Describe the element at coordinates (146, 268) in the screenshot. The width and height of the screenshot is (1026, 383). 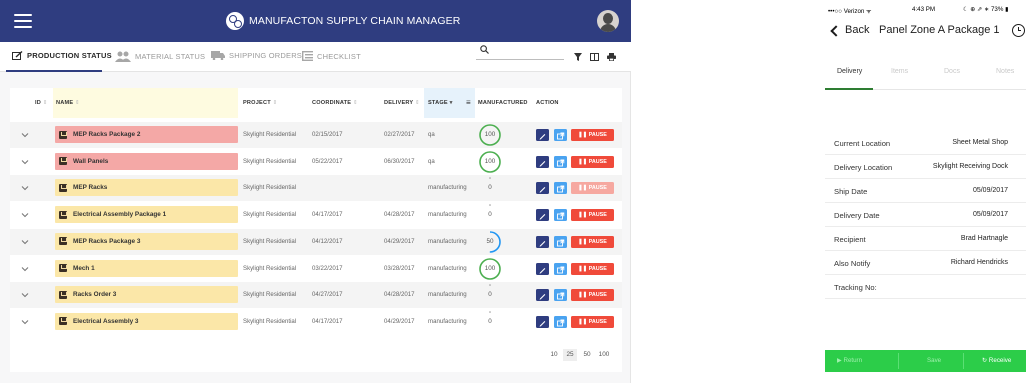
I see `row-name: Mech 1` at that location.